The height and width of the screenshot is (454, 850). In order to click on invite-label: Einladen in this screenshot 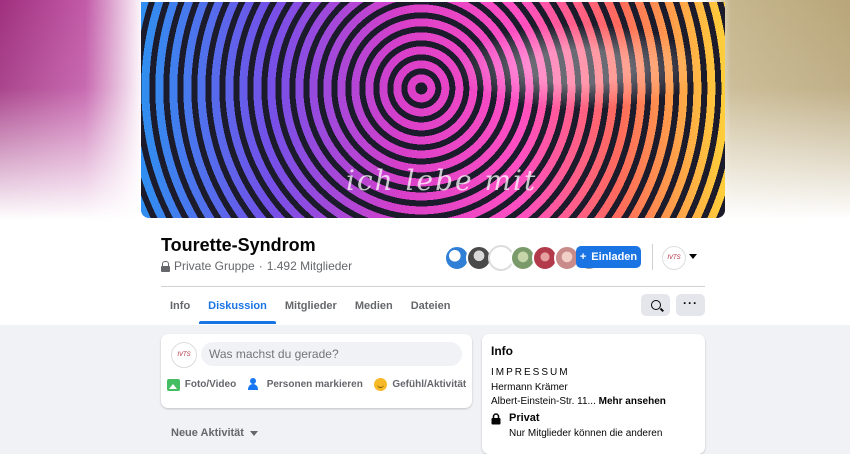, I will do `click(614, 257)`.